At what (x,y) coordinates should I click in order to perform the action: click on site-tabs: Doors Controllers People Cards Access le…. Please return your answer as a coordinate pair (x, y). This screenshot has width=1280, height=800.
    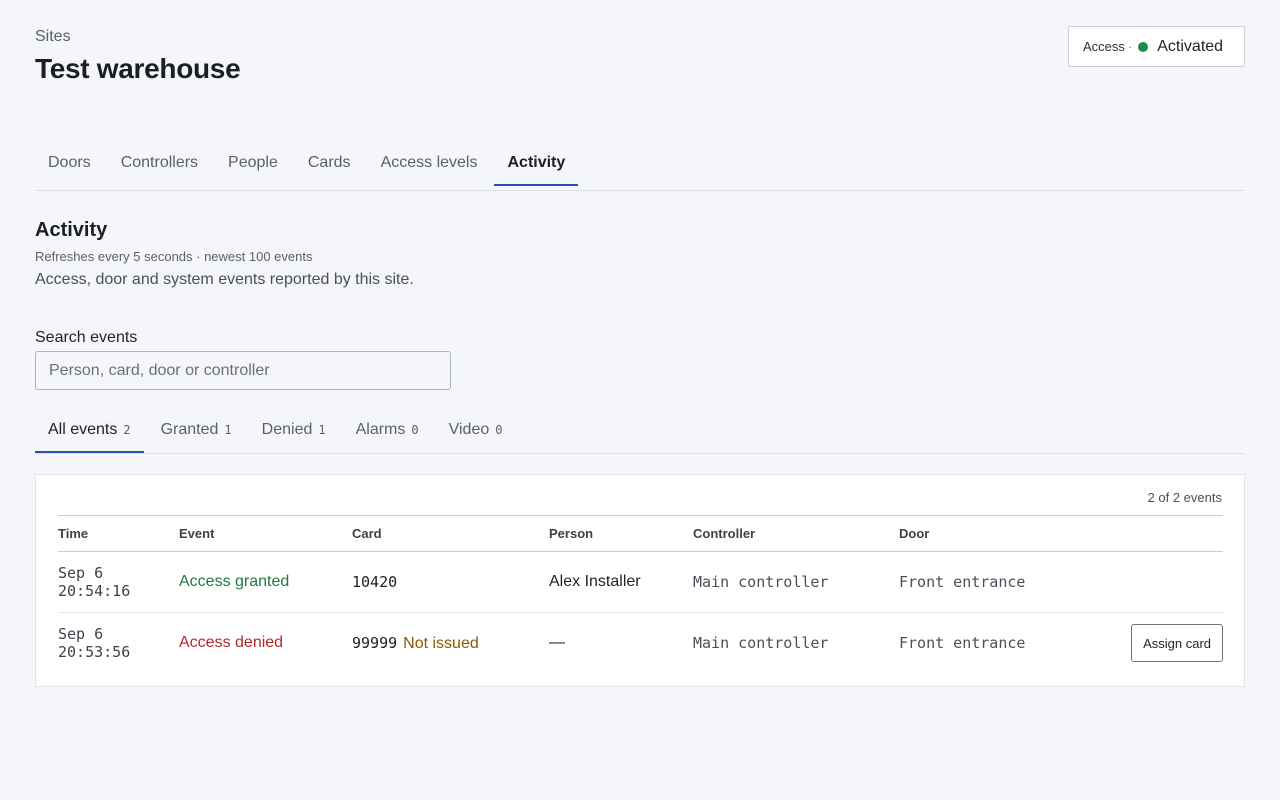
    Looking at the image, I should click on (640, 165).